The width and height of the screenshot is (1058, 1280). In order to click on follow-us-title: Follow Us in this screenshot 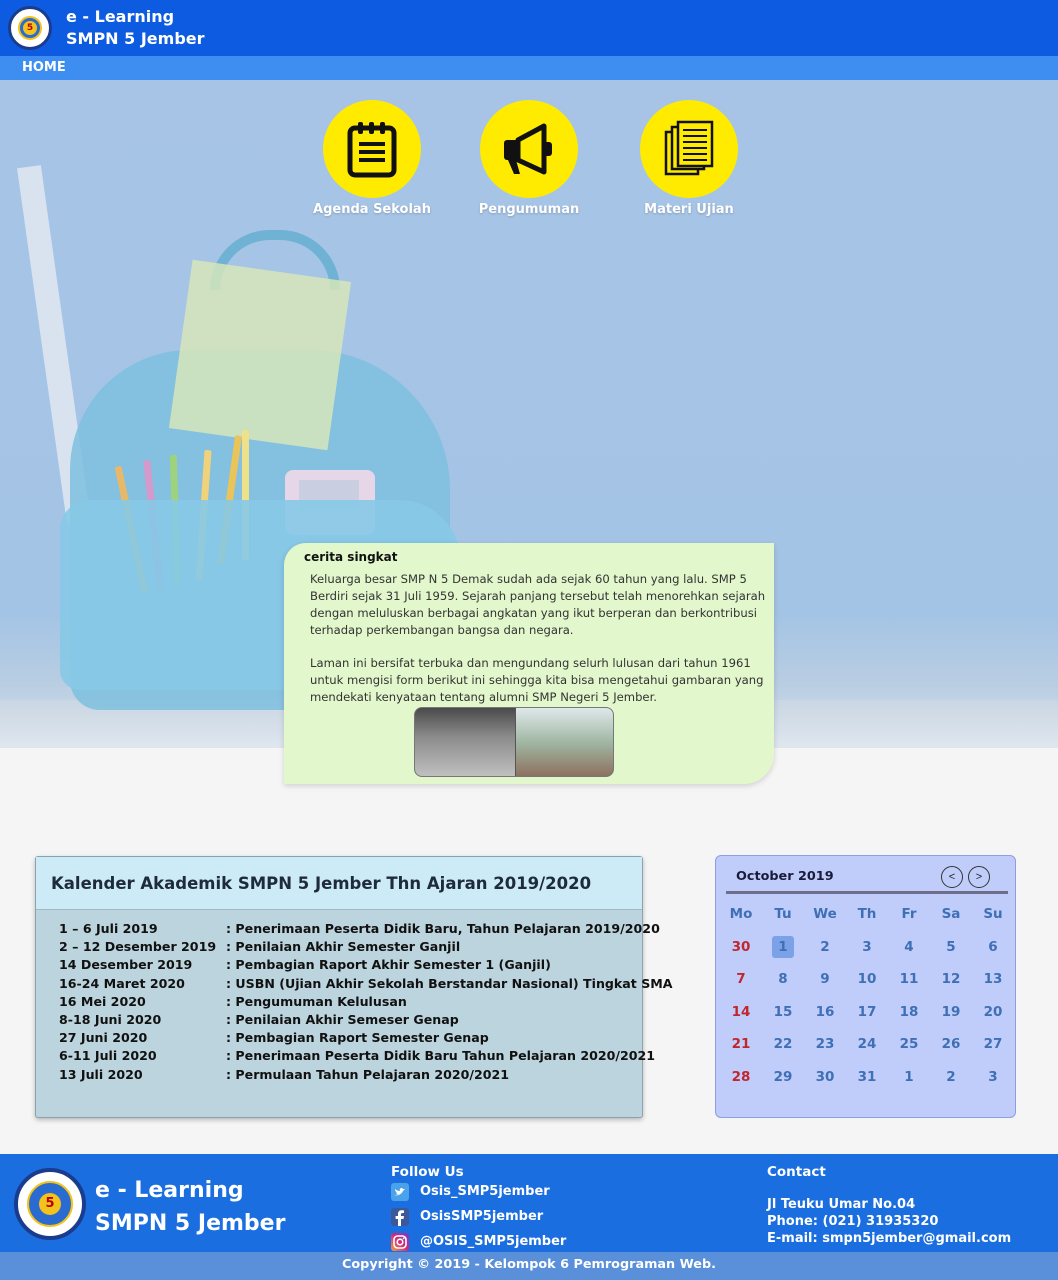, I will do `click(427, 1172)`.